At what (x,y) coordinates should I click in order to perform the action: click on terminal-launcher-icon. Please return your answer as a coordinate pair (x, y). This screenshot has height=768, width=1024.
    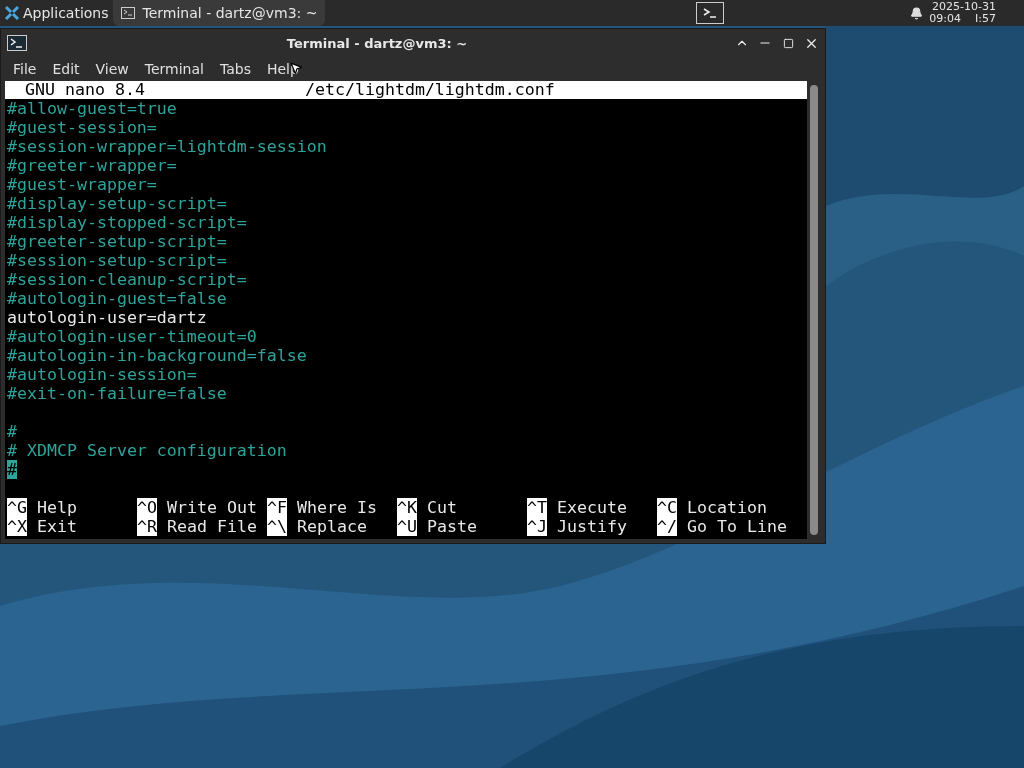
    Looking at the image, I should click on (710, 13).